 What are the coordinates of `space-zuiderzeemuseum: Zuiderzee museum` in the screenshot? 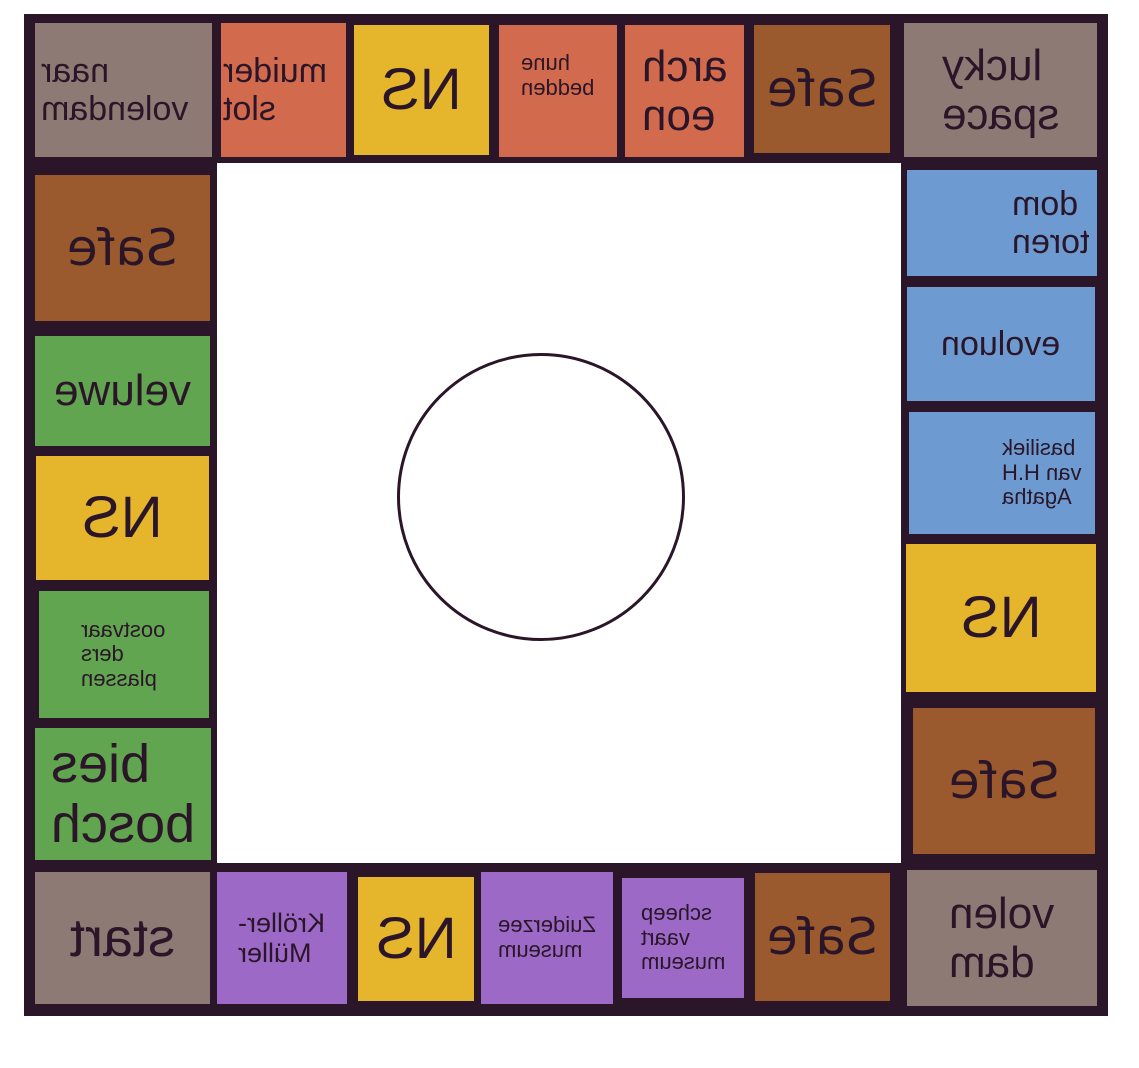 It's located at (547, 938).